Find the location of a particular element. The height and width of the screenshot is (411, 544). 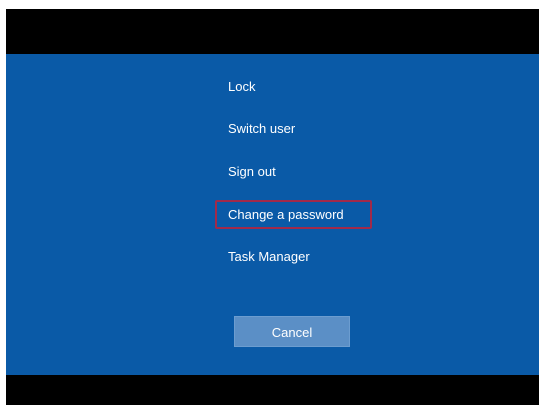

lock-option: Lock is located at coordinates (241, 87).